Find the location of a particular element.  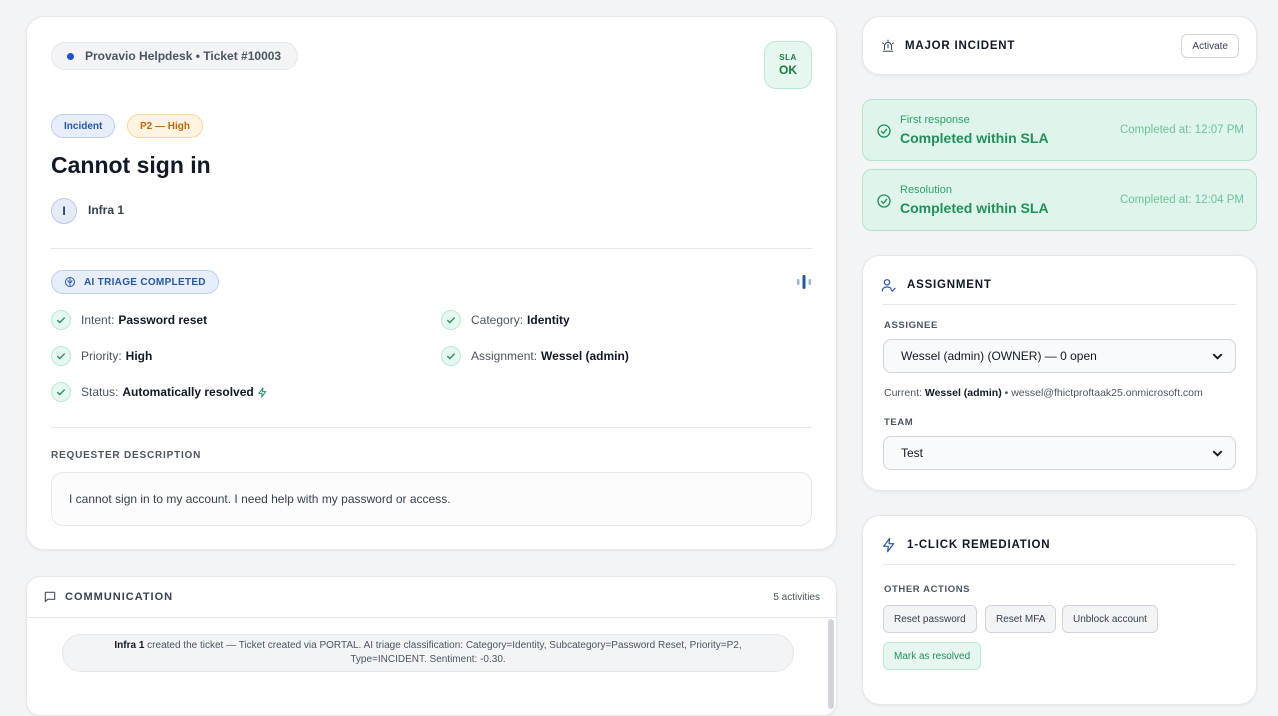

triage-category-label: Category: is located at coordinates (497, 320).